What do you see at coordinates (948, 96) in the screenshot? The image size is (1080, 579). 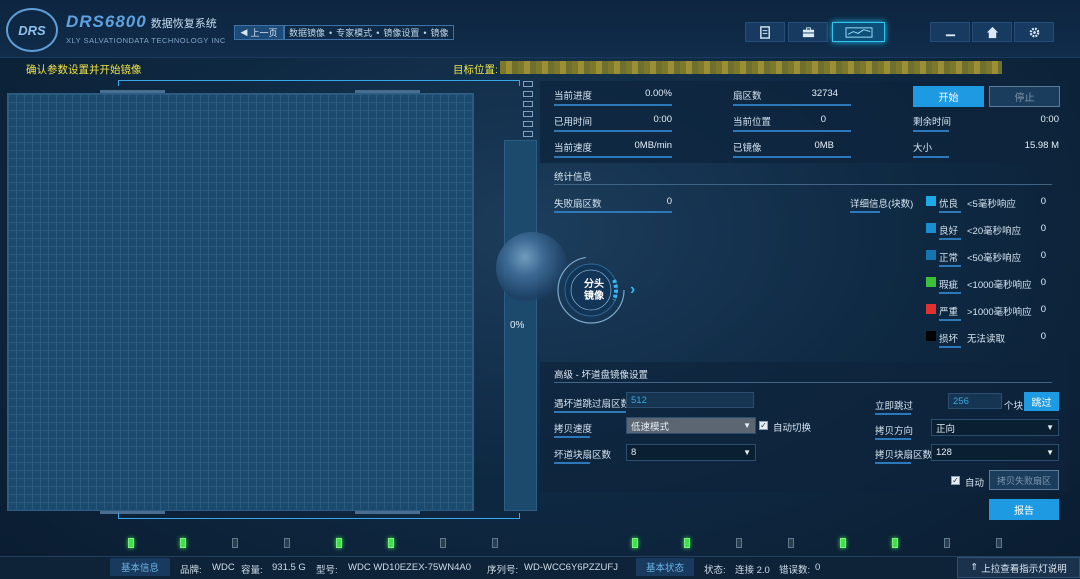 I see `start-button: 开始` at bounding box center [948, 96].